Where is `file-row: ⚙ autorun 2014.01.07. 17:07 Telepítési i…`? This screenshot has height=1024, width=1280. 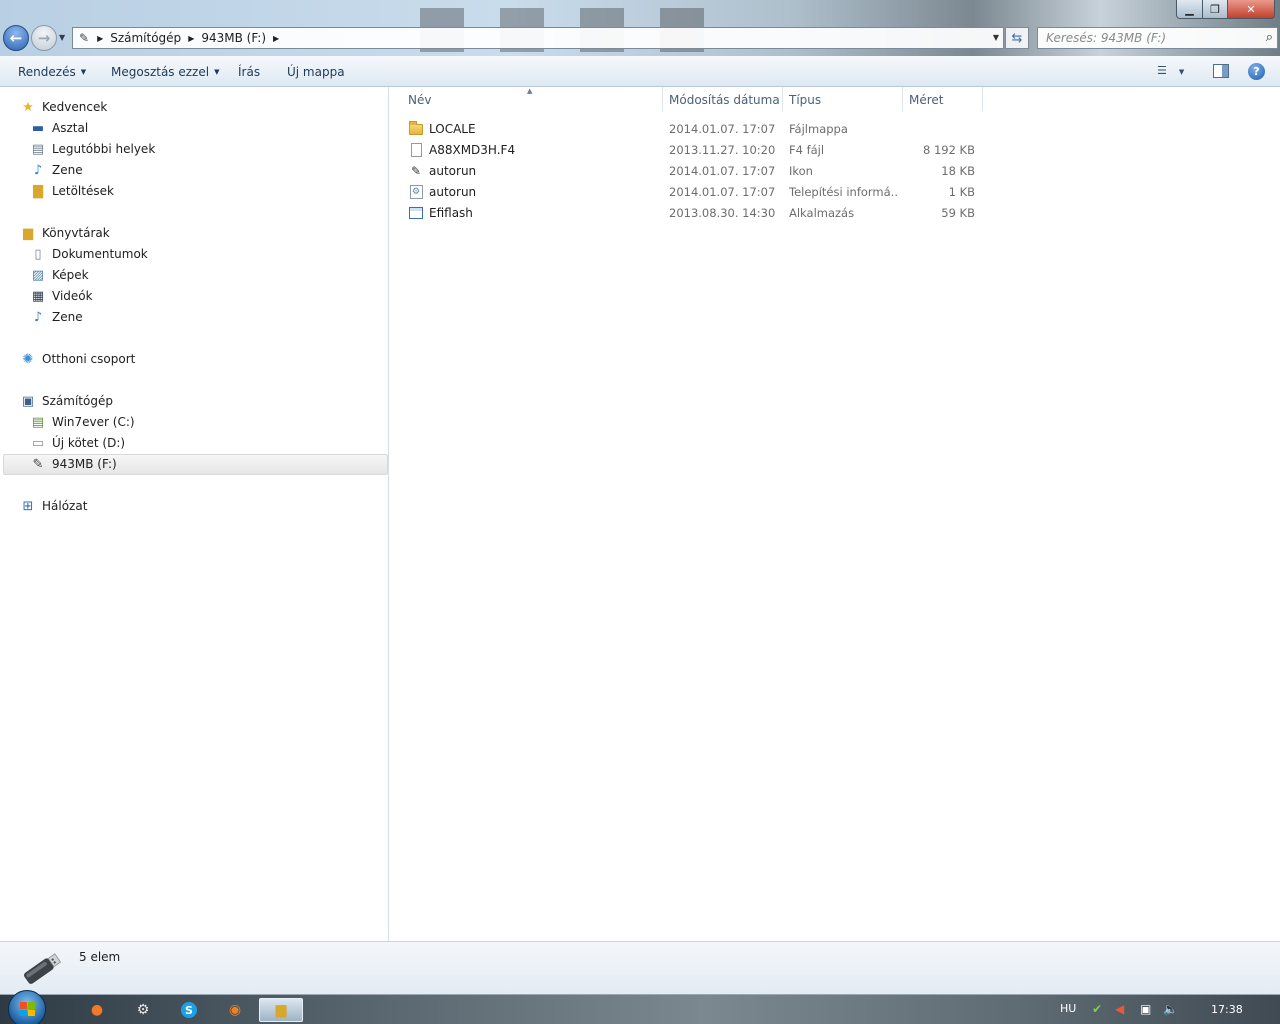
file-row: ⚙ autorun 2014.01.07. 17:07 Telepítési i… is located at coordinates (693, 192).